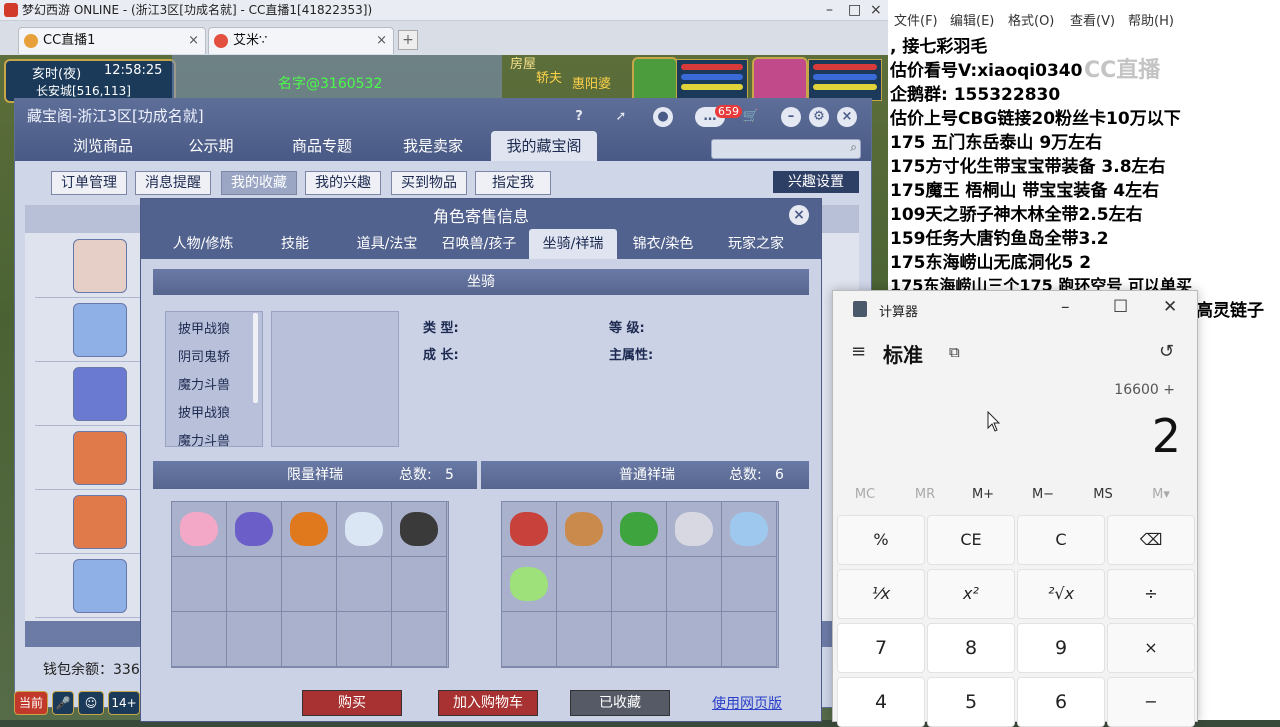 The height and width of the screenshot is (727, 1280). What do you see at coordinates (479, 244) in the screenshot?
I see `dtab-pets: 召唤兽/孩子` at bounding box center [479, 244].